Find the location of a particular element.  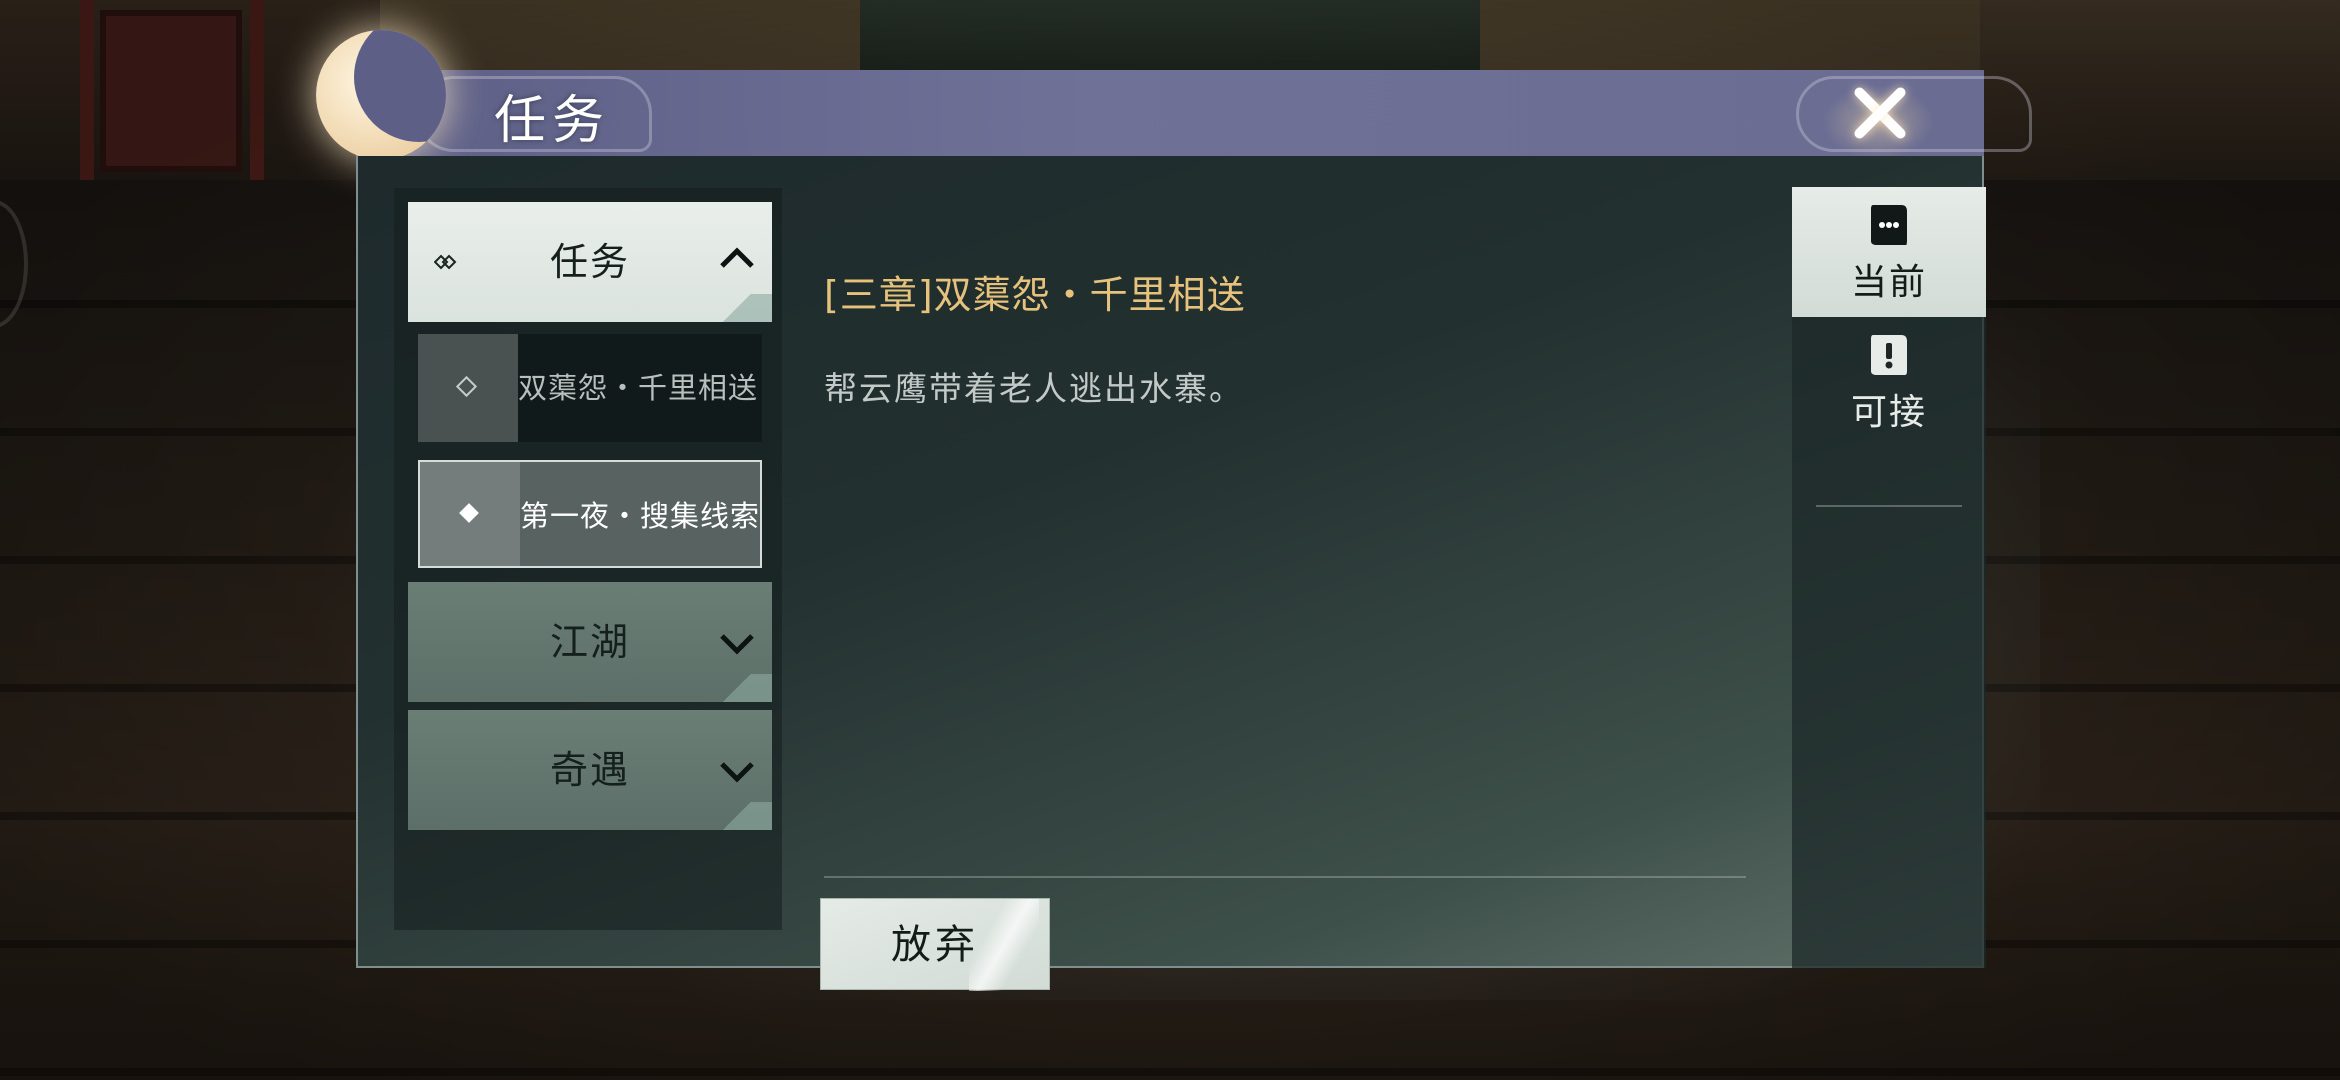

quest-list-panel: 任务 双蕖怨・千里相送 第一夜・搜集线索 江湖 奇遇 is located at coordinates (588, 559).